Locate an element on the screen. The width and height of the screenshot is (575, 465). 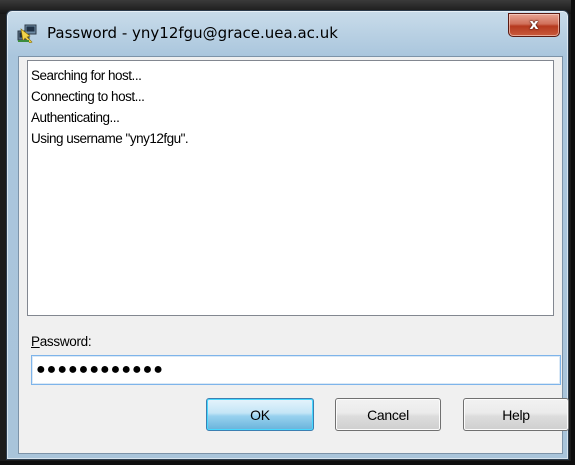
title-bar: Password - yny12fgu@grace.uea.ac.uk x is located at coordinates (287, 33).